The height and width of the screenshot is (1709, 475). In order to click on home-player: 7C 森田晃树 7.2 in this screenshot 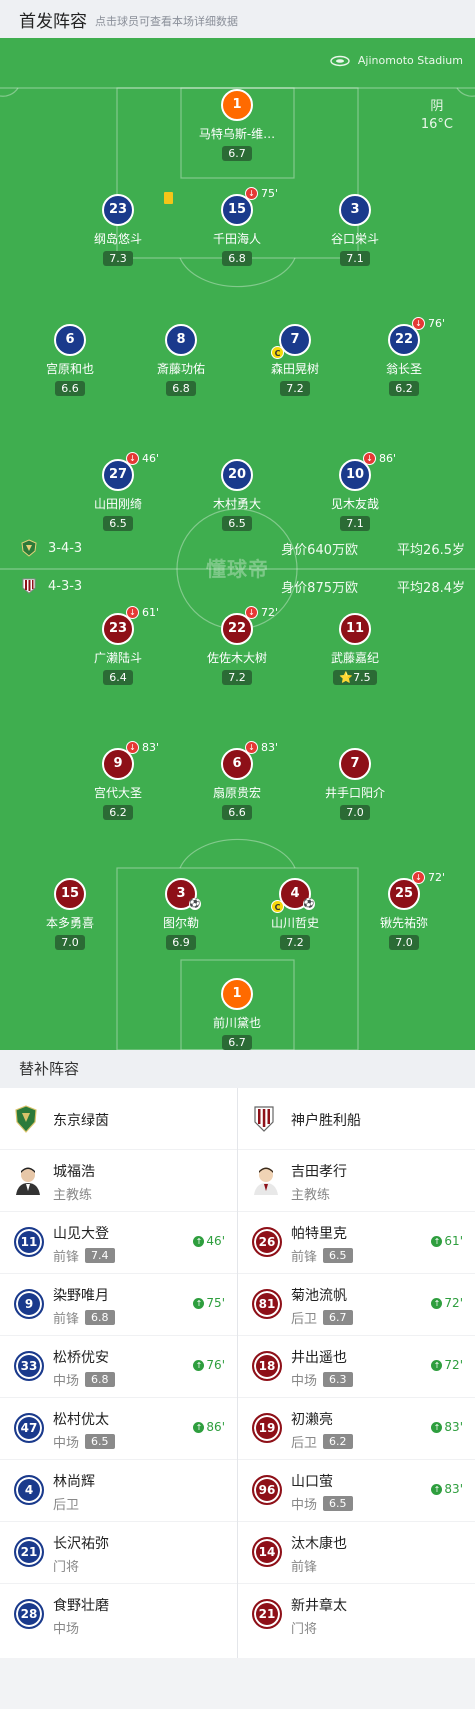, I will do `click(295, 360)`.